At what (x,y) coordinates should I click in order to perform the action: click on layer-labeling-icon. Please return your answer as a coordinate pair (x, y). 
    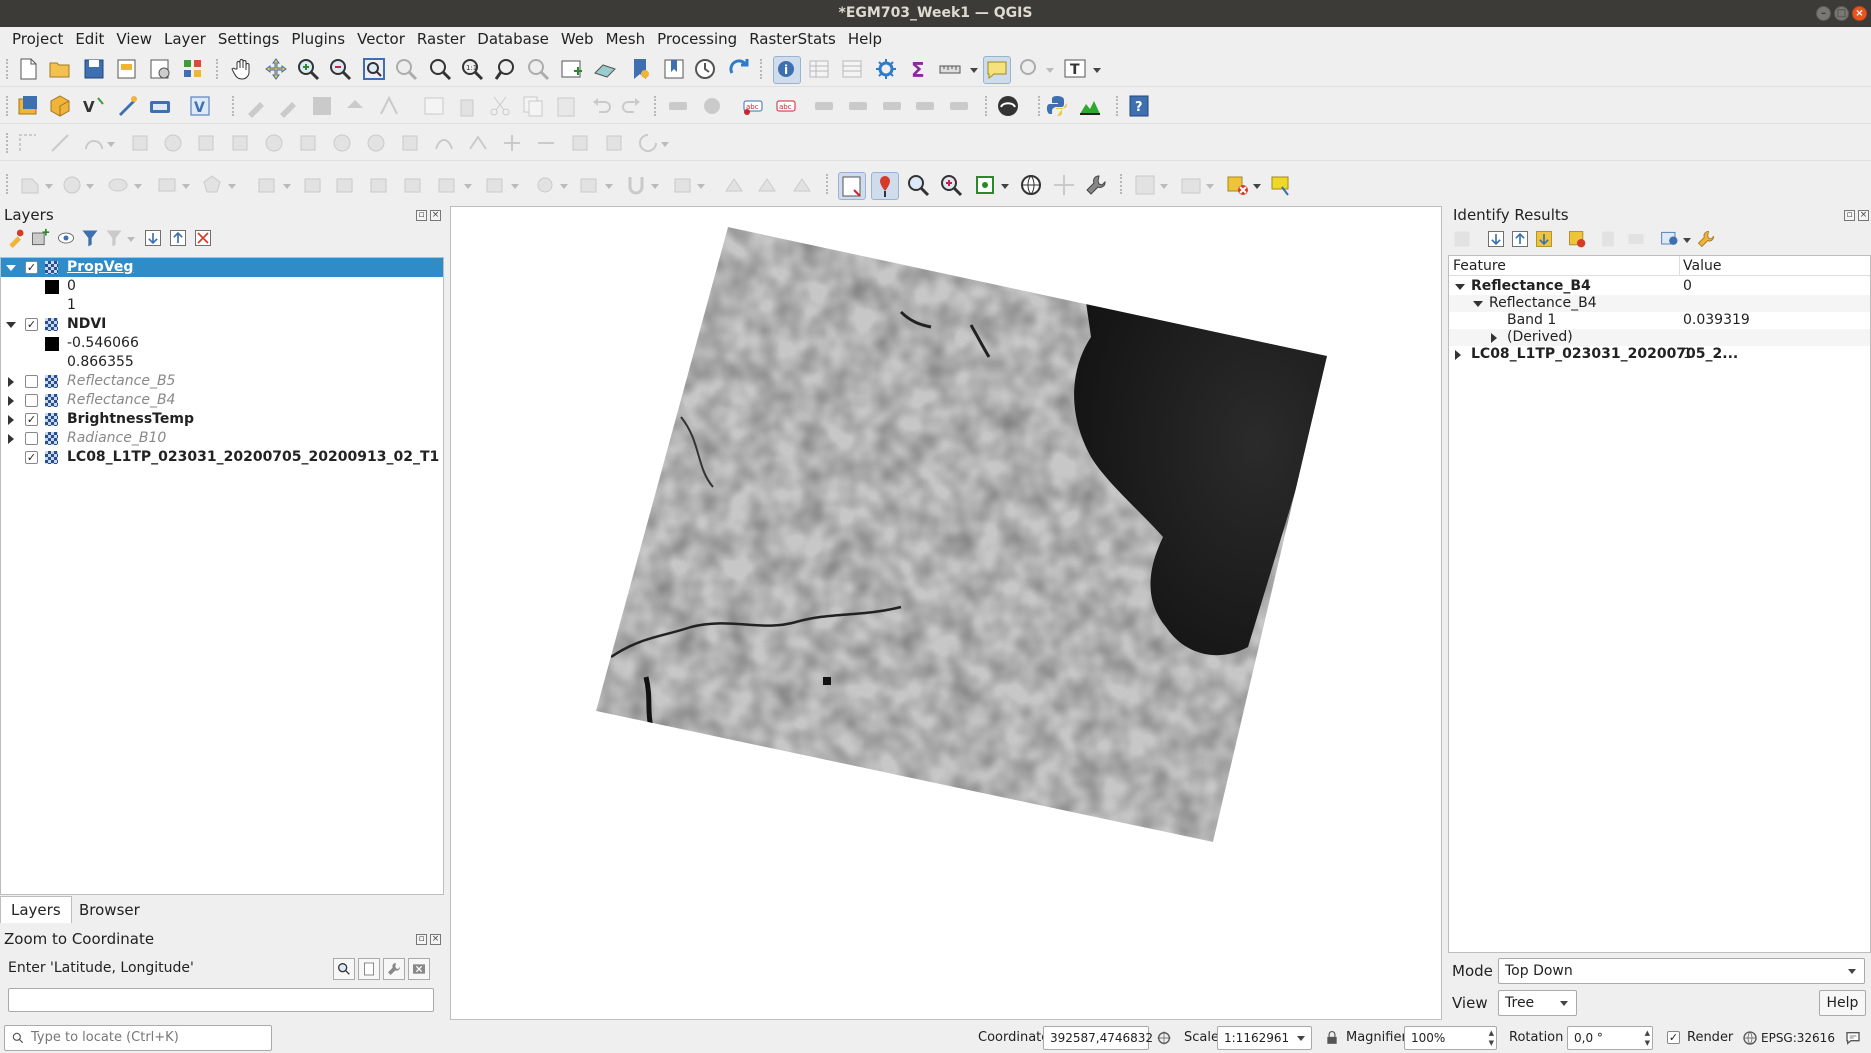
    Looking at the image, I should click on (678, 106).